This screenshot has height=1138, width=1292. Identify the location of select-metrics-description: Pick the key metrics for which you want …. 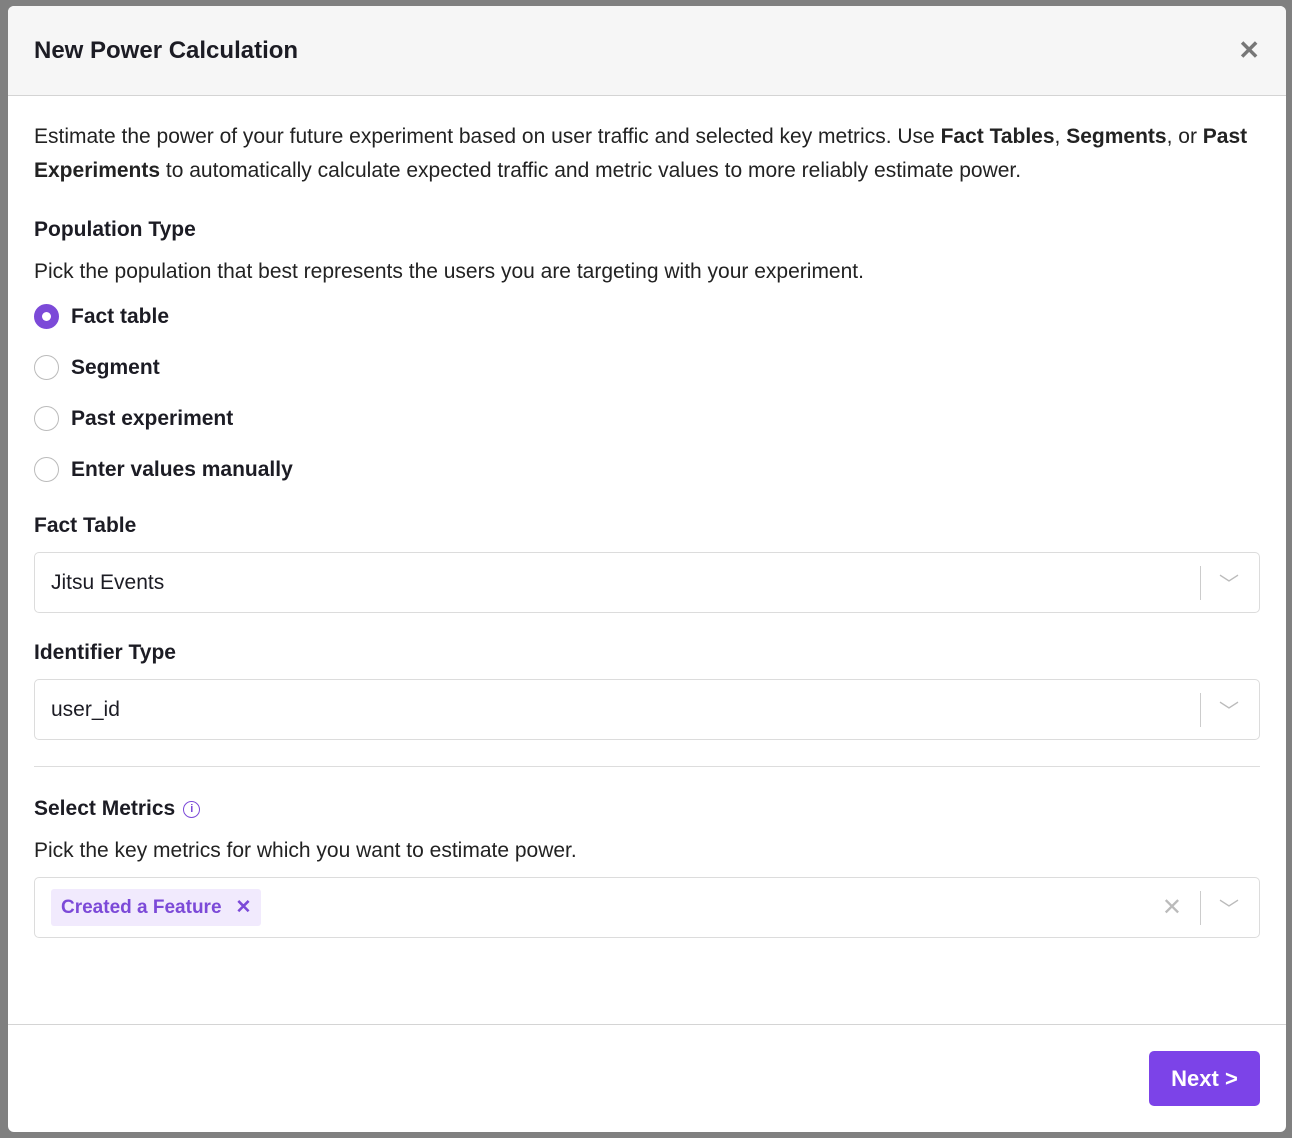
(305, 850).